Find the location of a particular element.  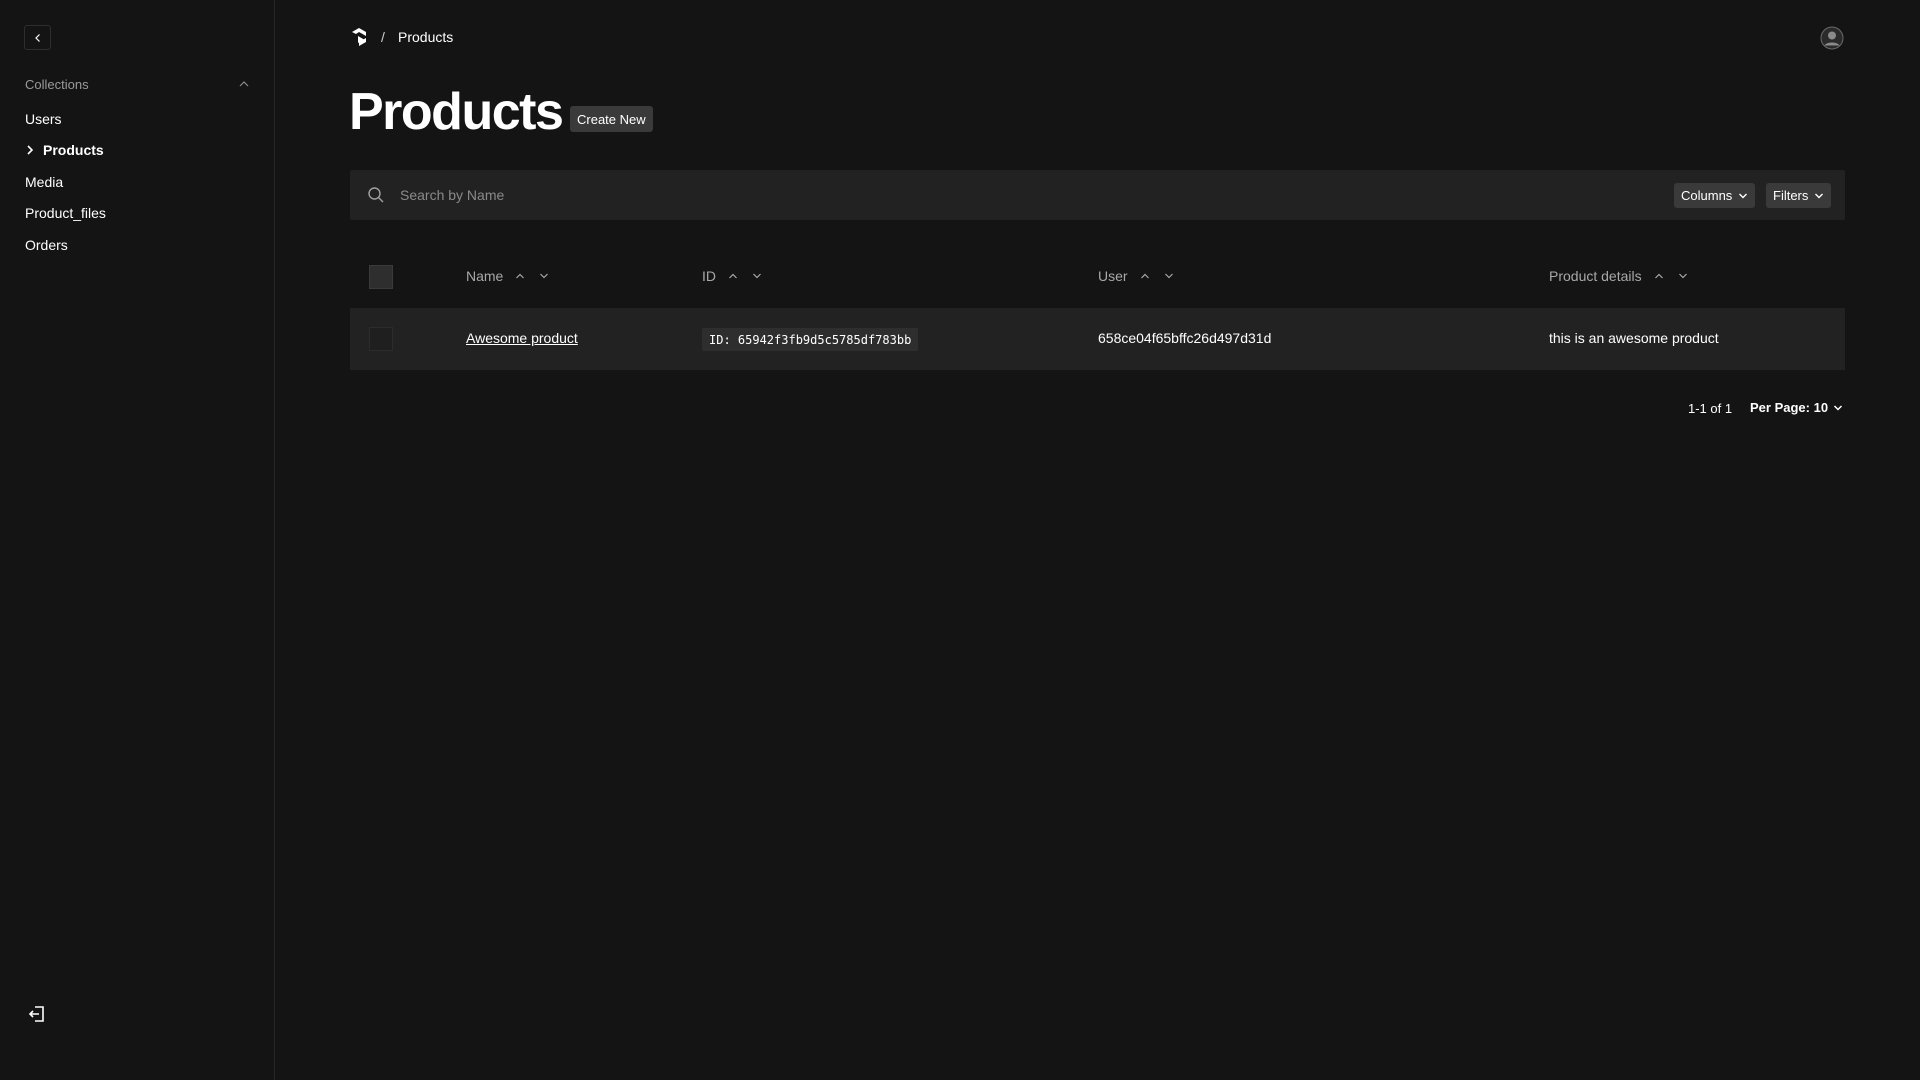

list-controls: Columns Filters is located at coordinates (1097, 195).